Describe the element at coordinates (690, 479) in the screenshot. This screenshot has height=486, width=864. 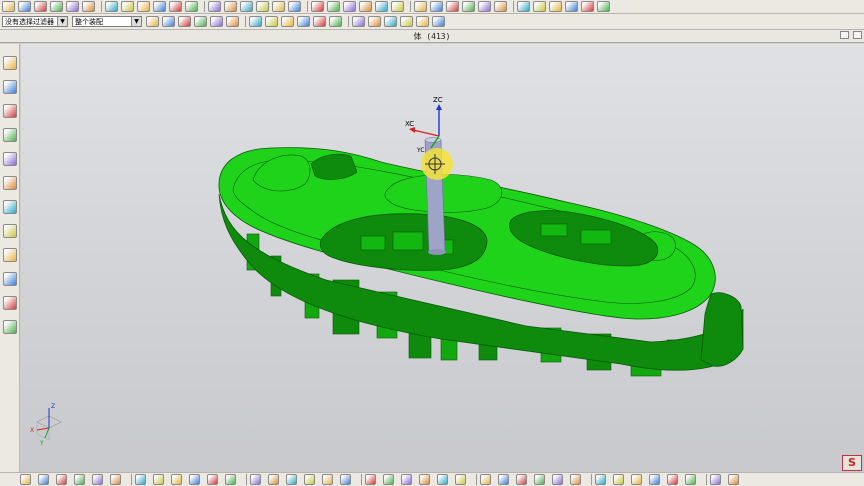
I see `thickness-icon` at that location.